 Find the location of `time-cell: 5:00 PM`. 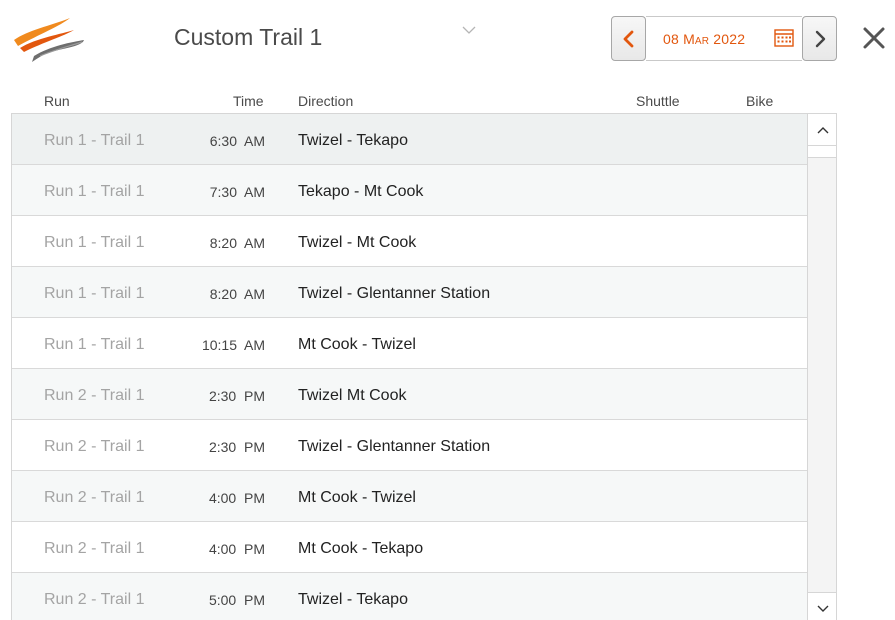

time-cell: 5:00 PM is located at coordinates (236, 600).